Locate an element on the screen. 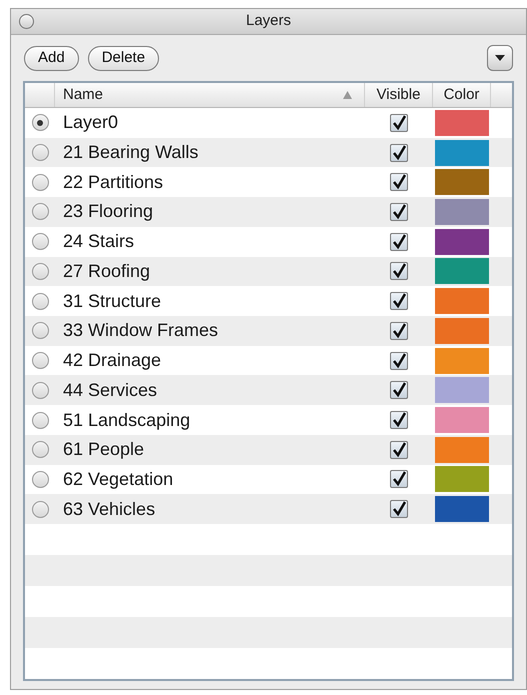 This screenshot has height=695, width=527. layer-row: 21 Bearing Walls is located at coordinates (268, 153).